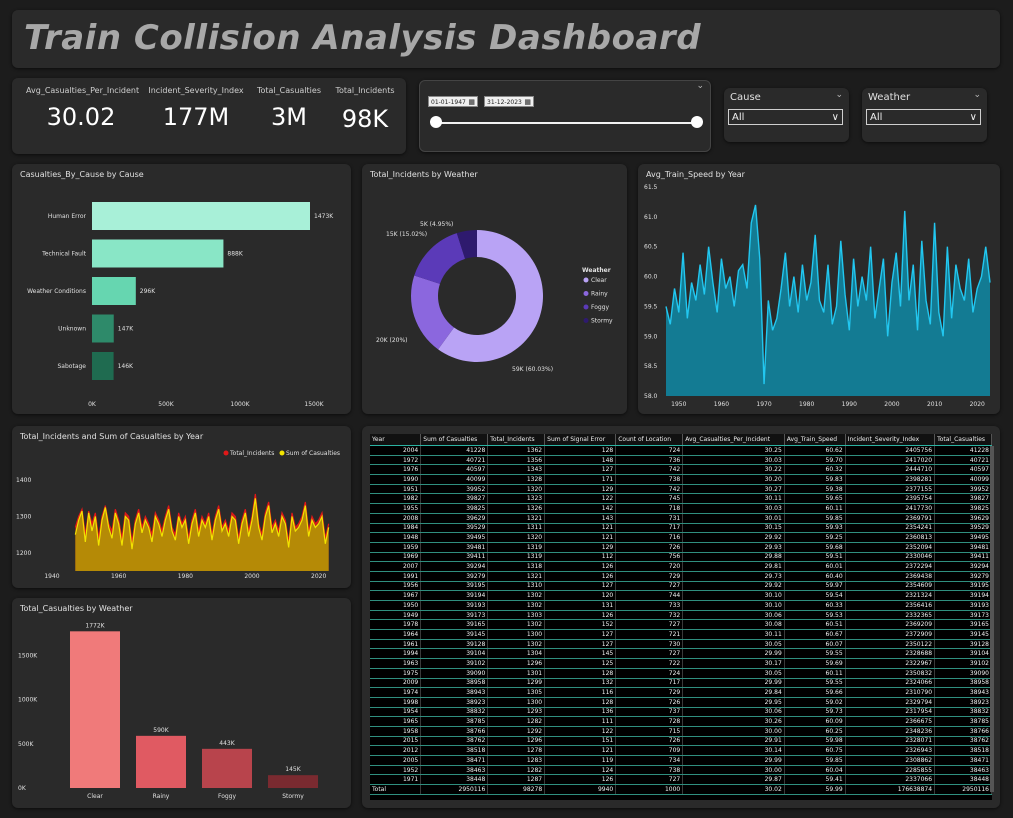 The image size is (1013, 818). Describe the element at coordinates (516, 440) in the screenshot. I see `column-header: Total_Incidents` at that location.